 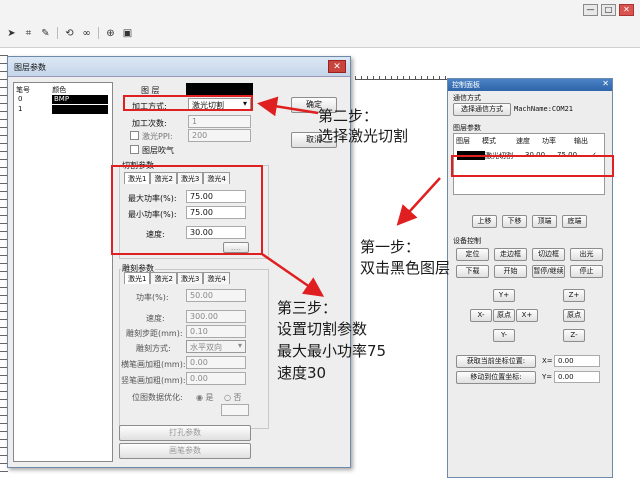 I want to click on step3-title: 第三步：, so click(x=307, y=308).